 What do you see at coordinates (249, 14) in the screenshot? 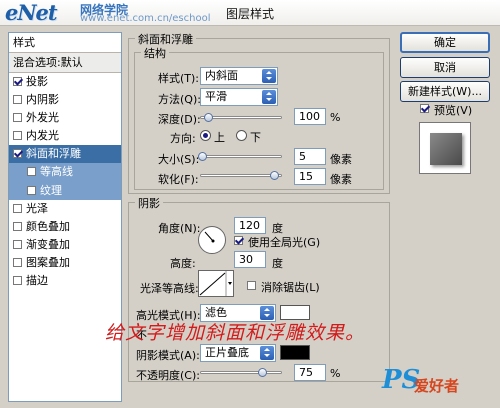
I see `window-title: 图层样式` at bounding box center [249, 14].